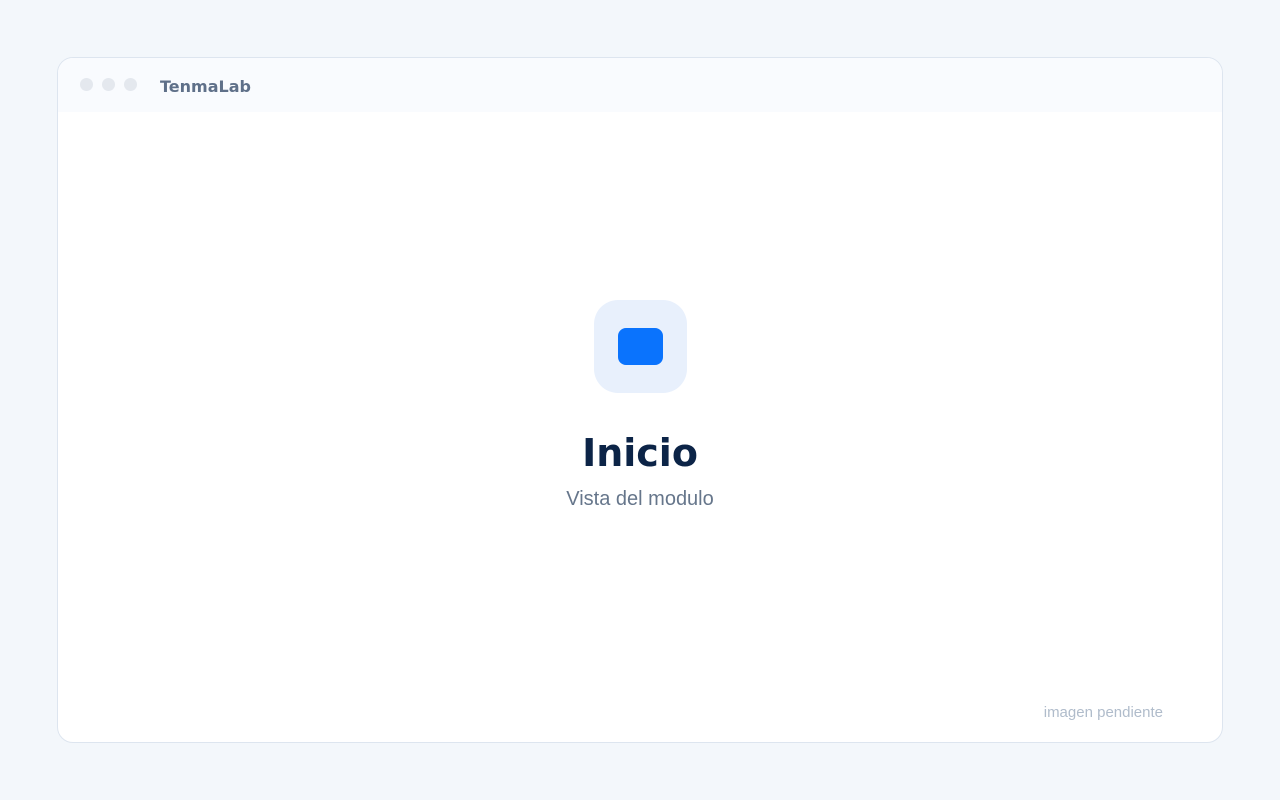 The image size is (1280, 800). I want to click on image-pending-note: imagen pendiente, so click(1103, 712).